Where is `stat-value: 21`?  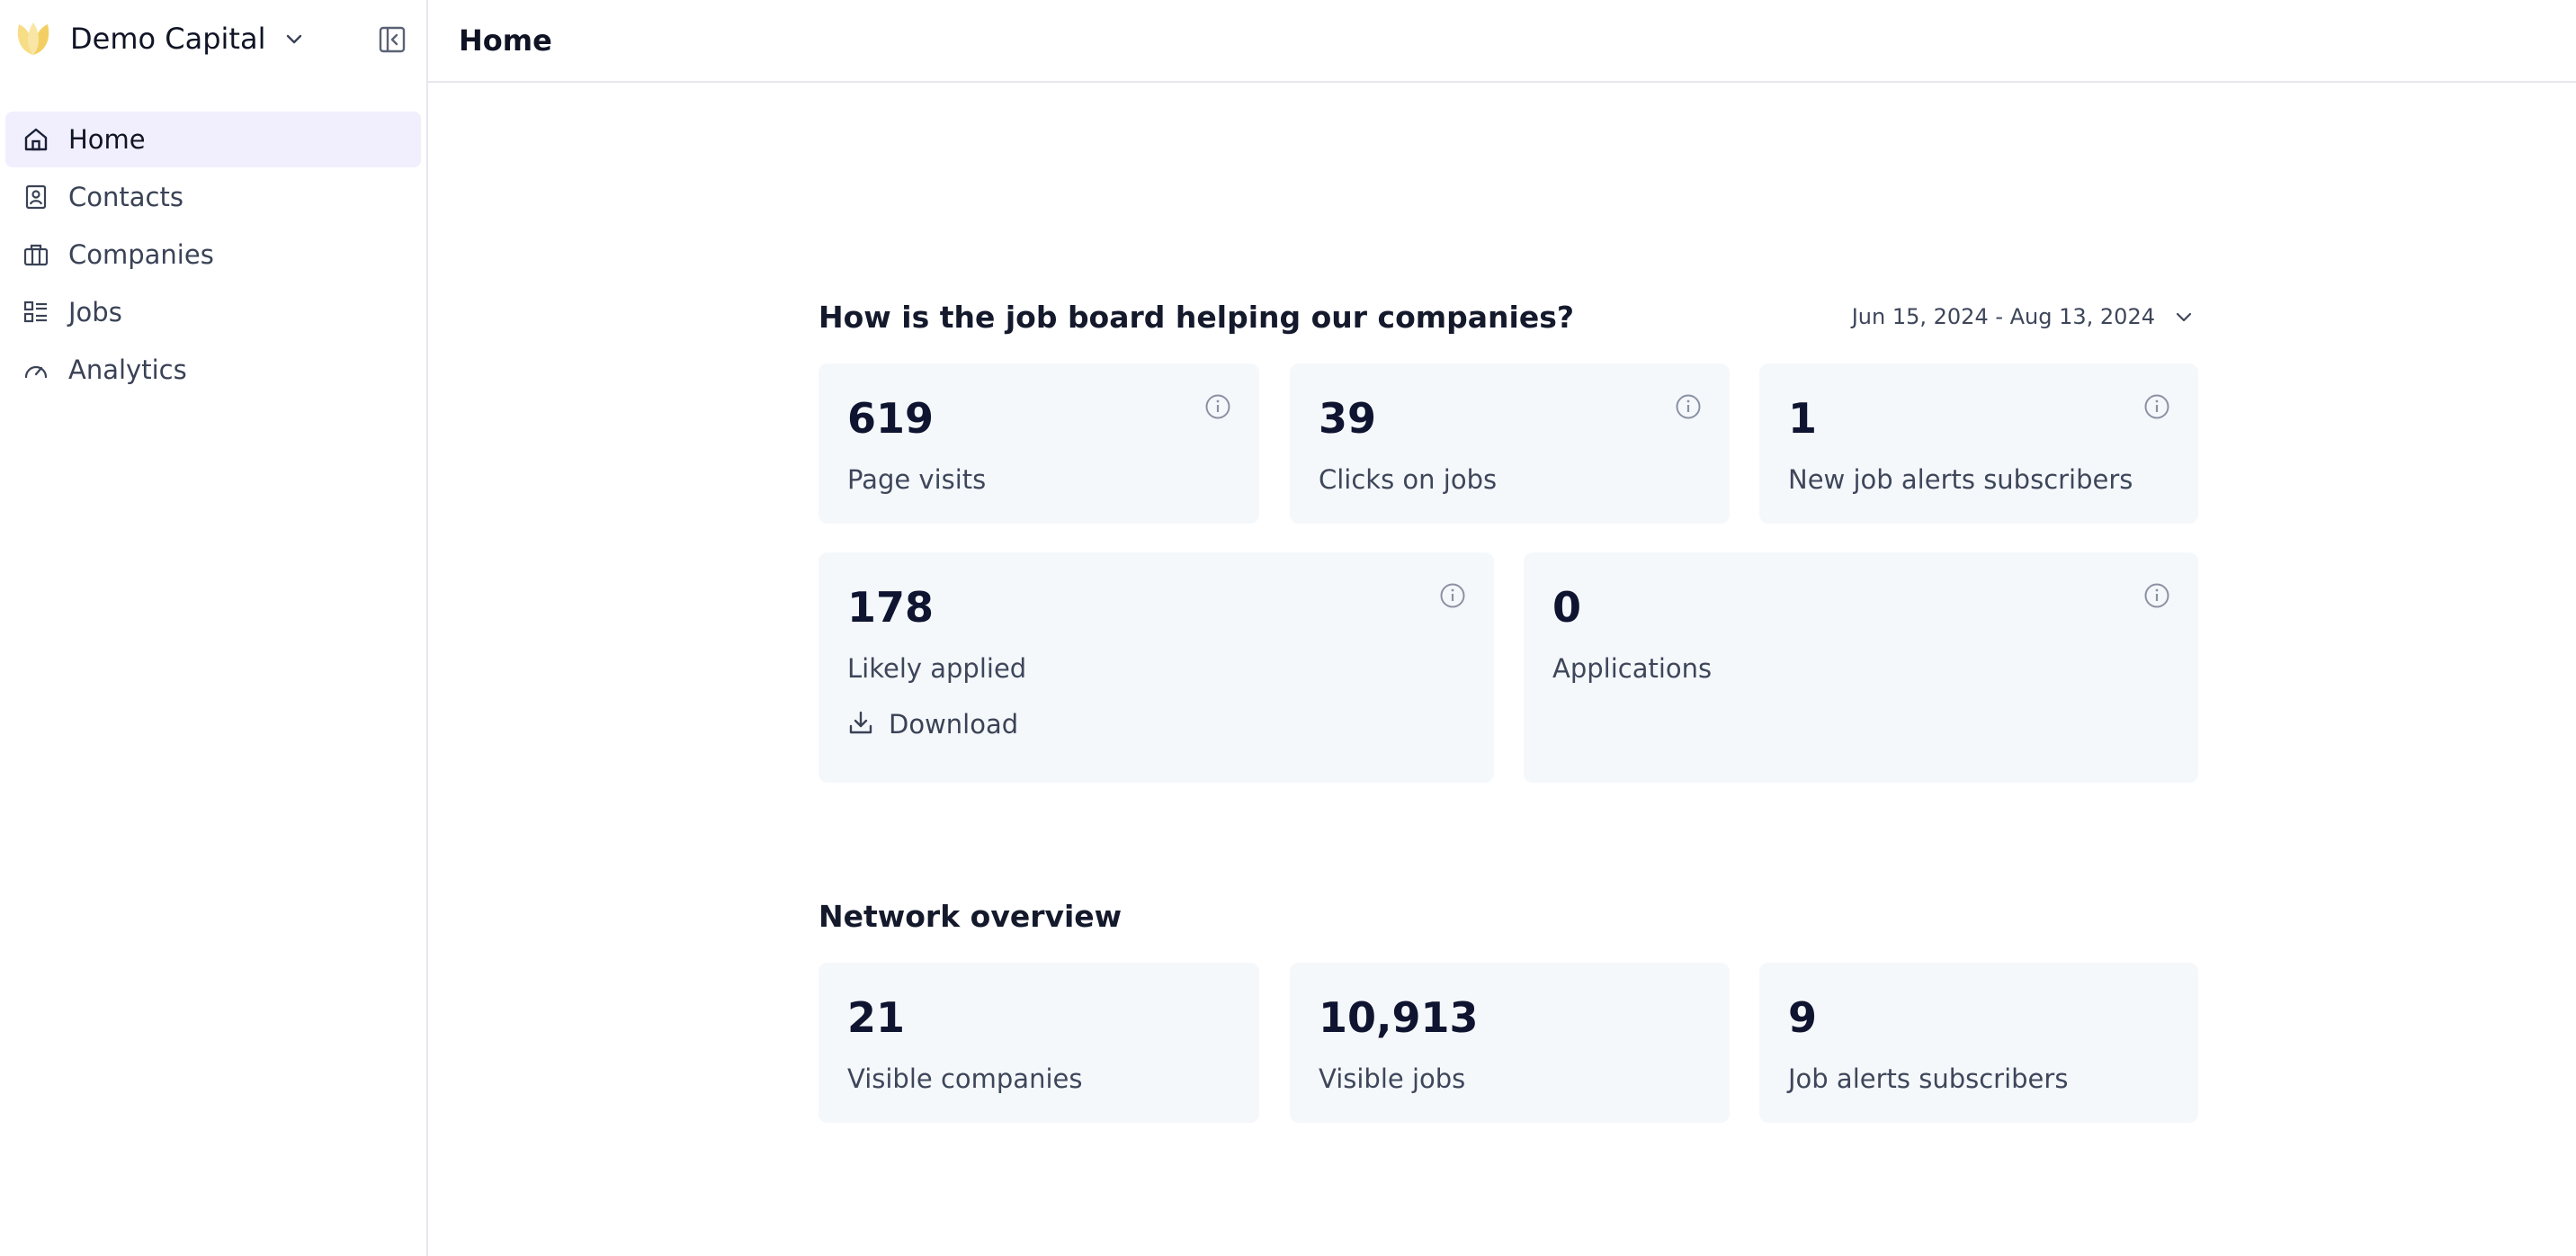
stat-value: 21 is located at coordinates (876, 1017).